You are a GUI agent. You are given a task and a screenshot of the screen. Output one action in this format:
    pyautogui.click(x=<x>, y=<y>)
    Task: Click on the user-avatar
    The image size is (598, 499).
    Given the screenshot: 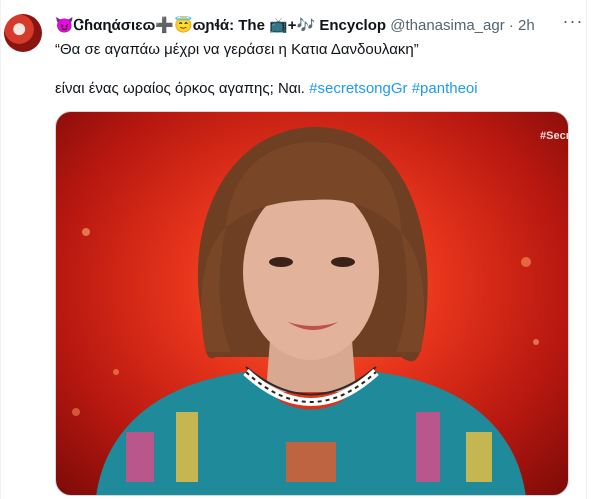 What is the action you would take?
    pyautogui.click(x=23, y=33)
    